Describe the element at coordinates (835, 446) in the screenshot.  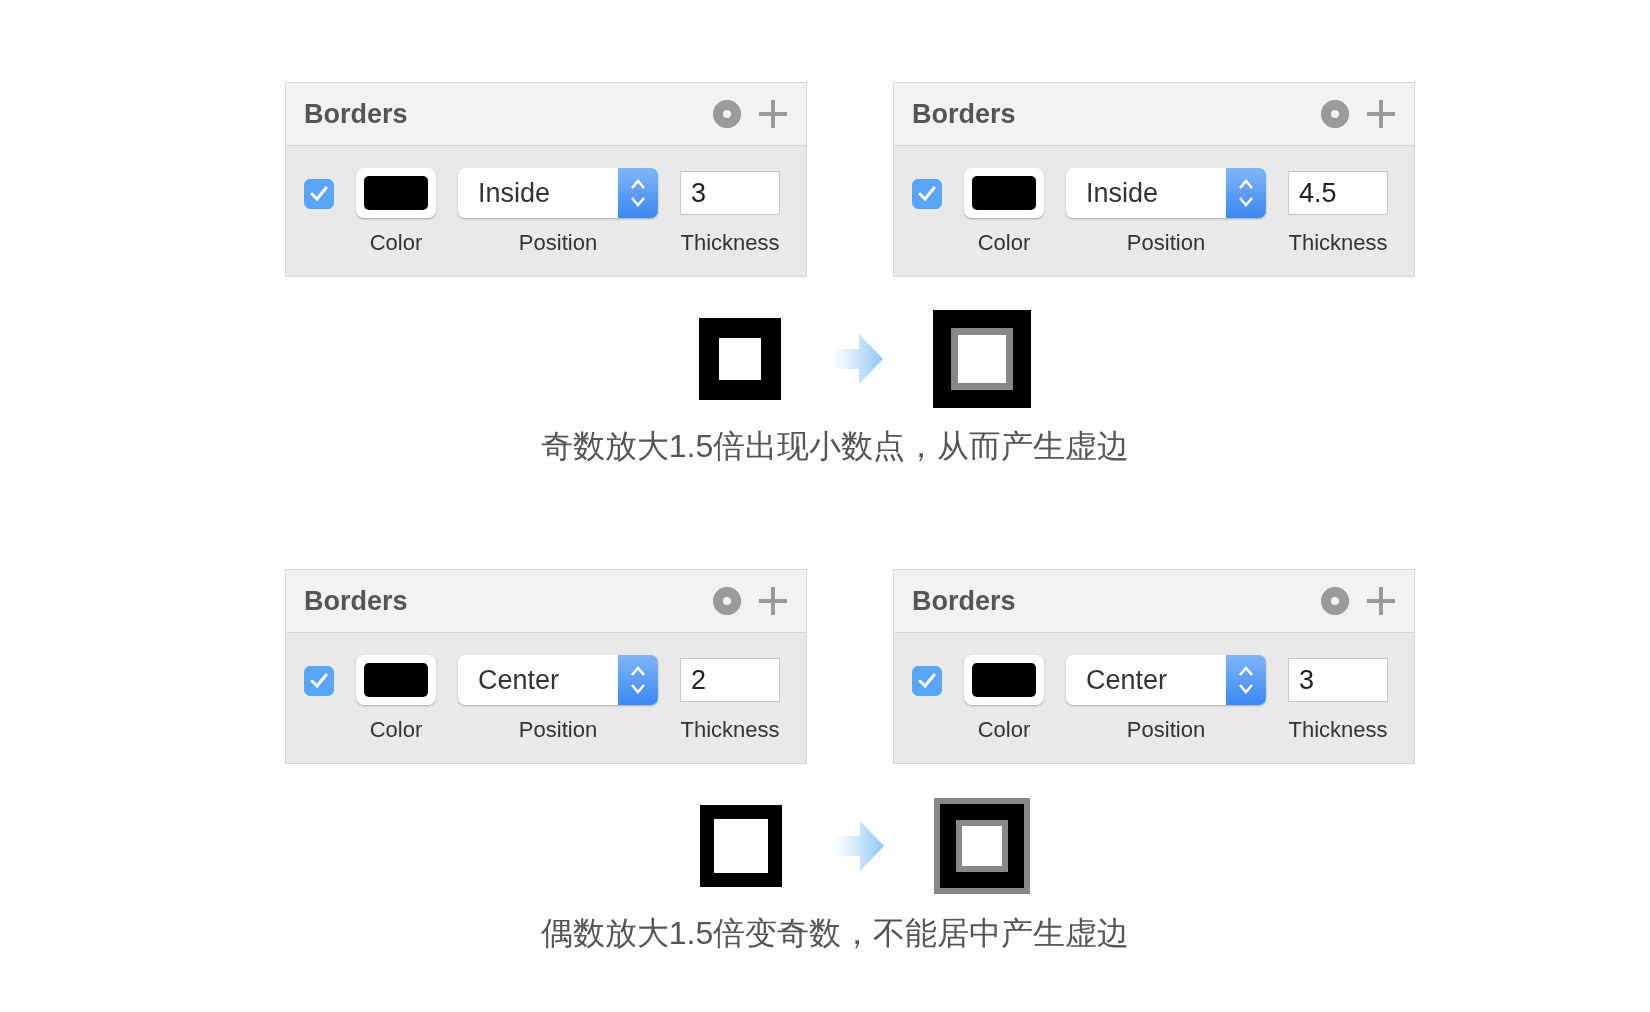
I see `caption-text: 奇数放大1.5倍出现小数点，从而产生虚边` at that location.